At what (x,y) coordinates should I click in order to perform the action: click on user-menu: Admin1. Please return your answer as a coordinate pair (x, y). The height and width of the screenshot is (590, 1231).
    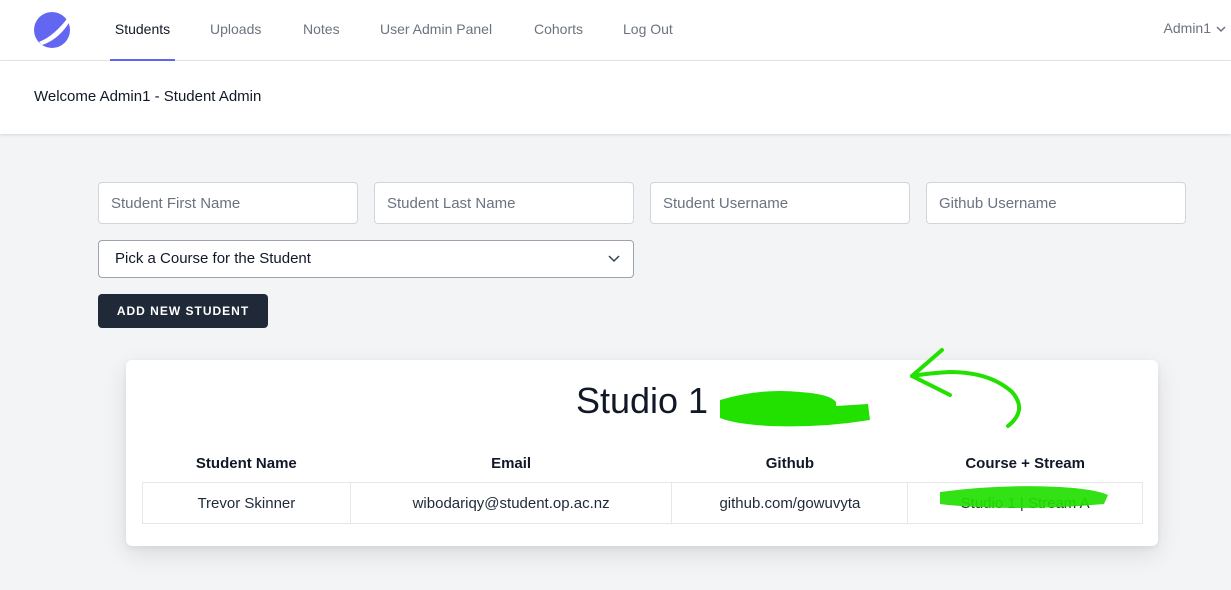
    Looking at the image, I should click on (1197, 29).